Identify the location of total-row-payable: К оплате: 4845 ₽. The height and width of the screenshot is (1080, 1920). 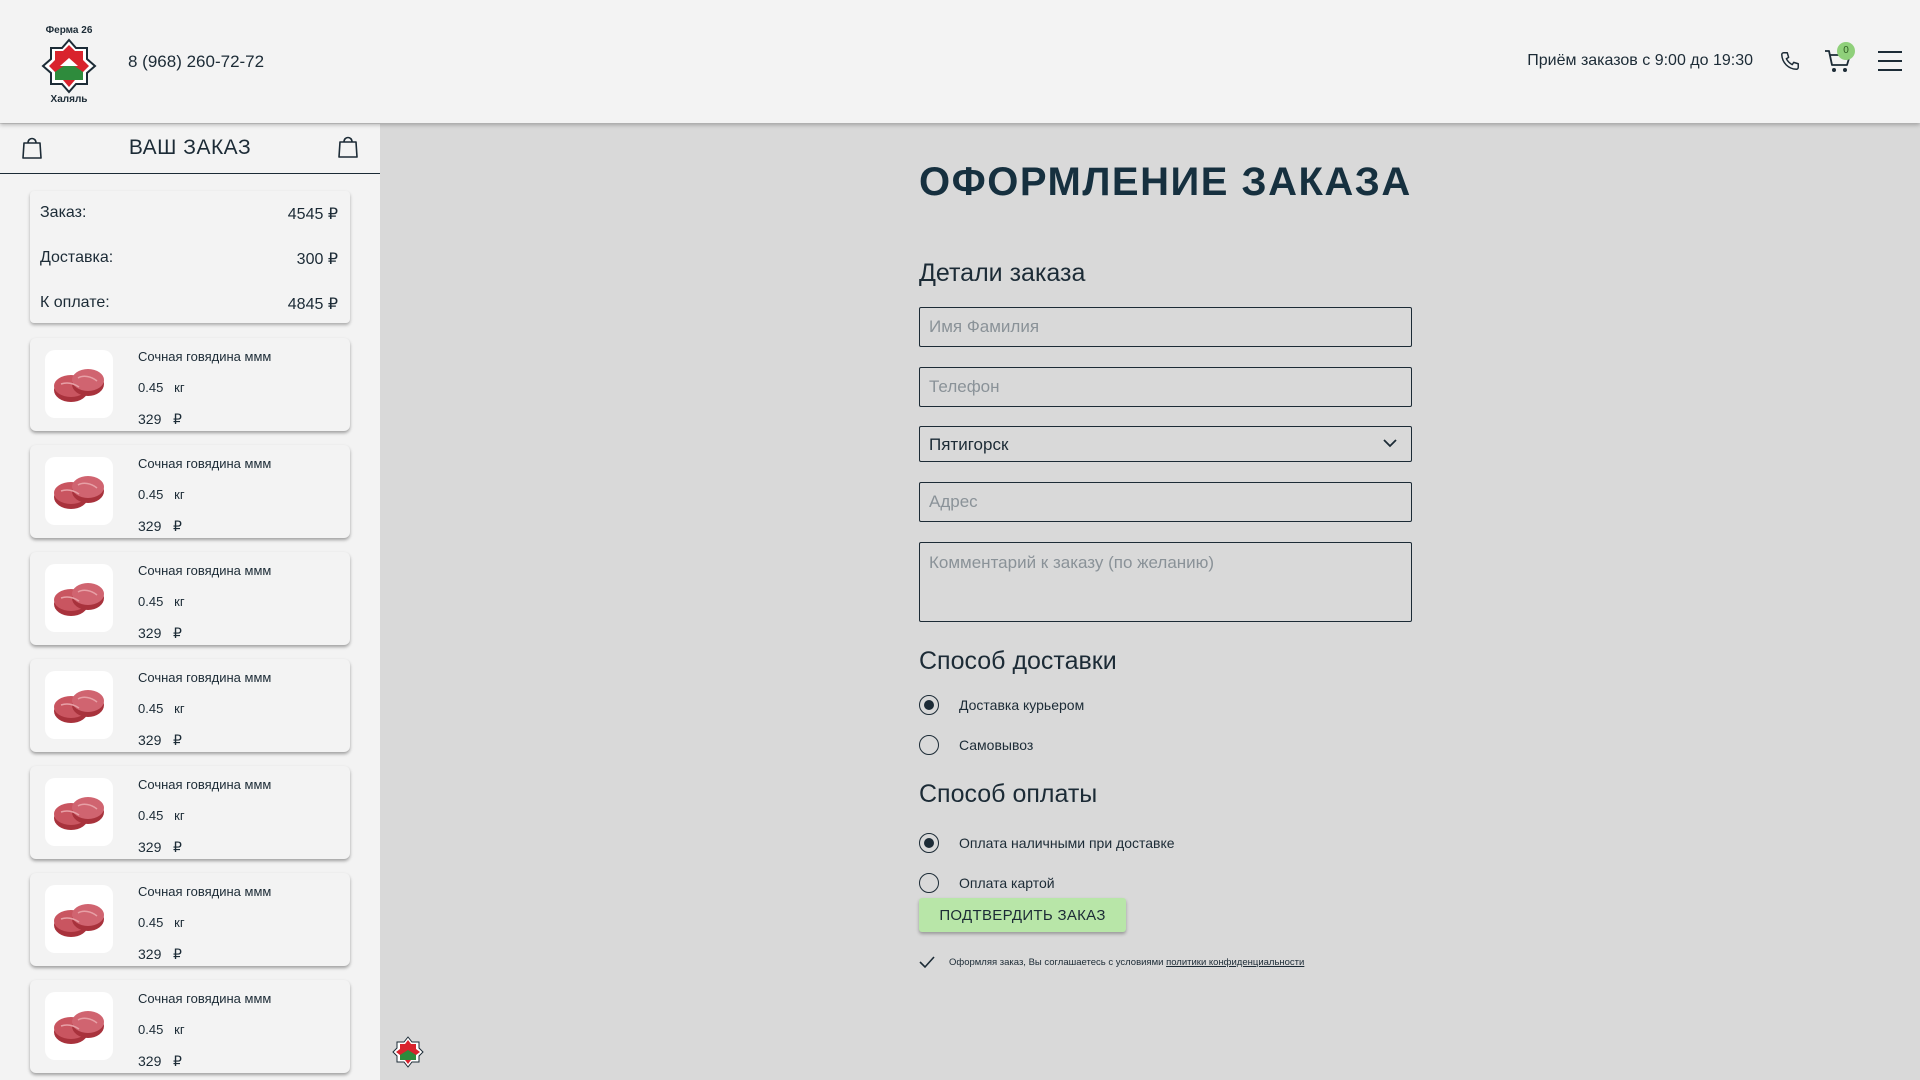
(189, 303).